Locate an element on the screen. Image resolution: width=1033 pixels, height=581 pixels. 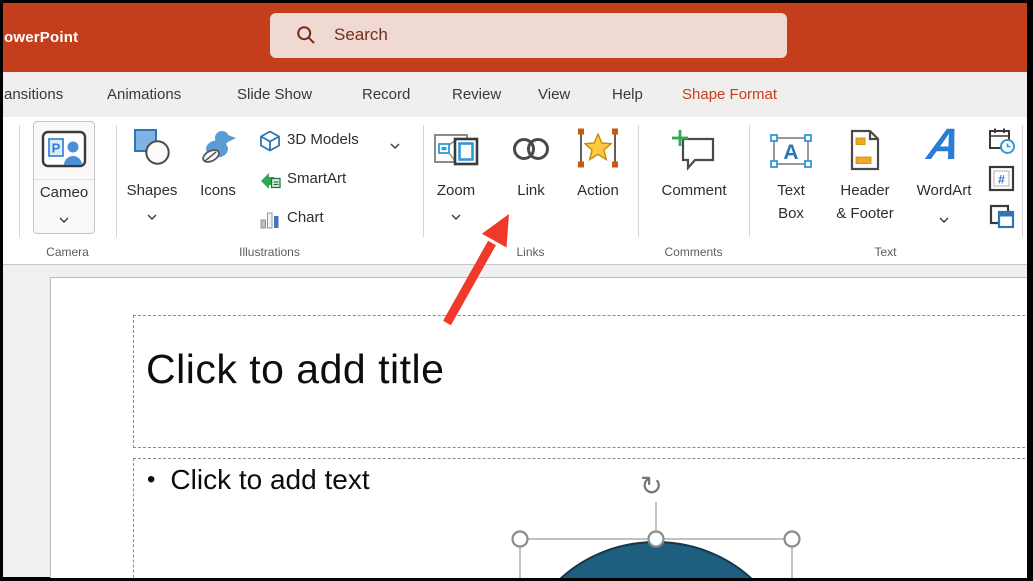
link-icon is located at coordinates (531, 151).